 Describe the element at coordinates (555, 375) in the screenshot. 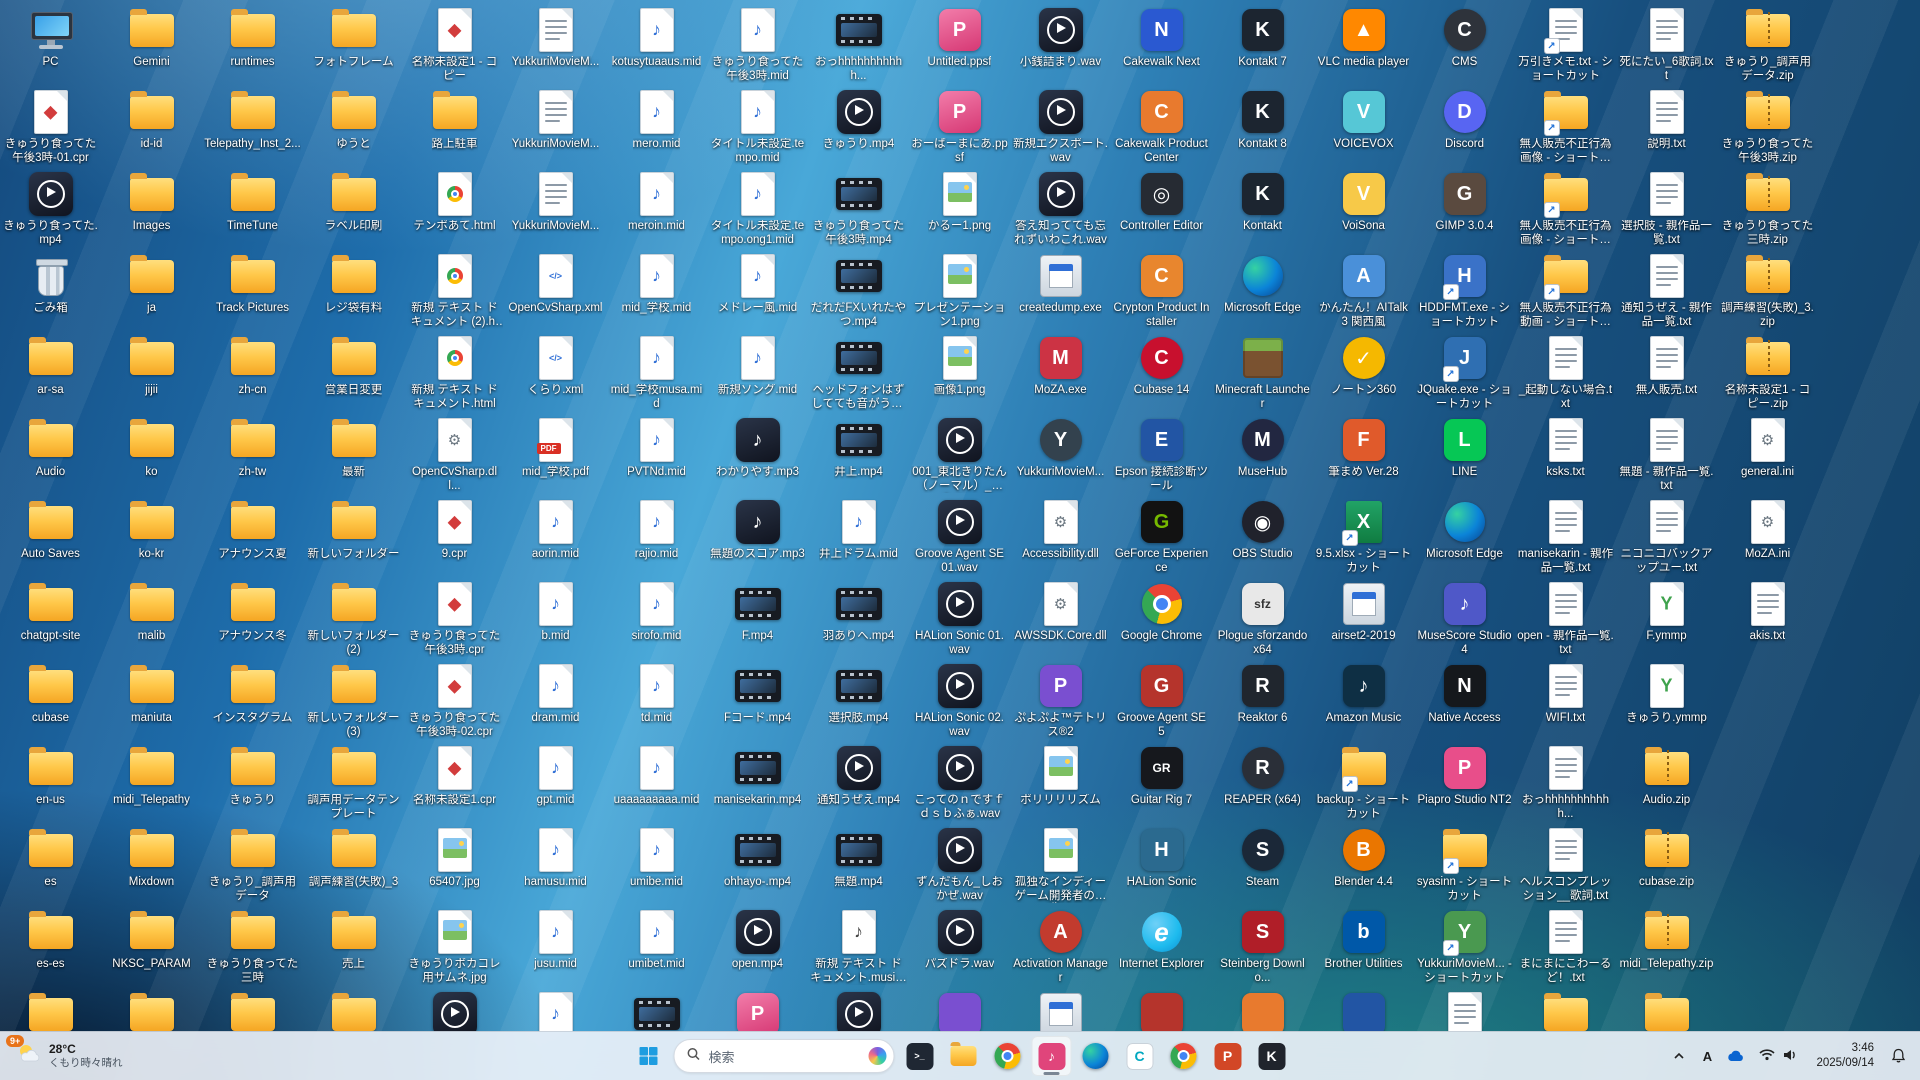

I see `desktop-icon: </> くらり.xml` at that location.